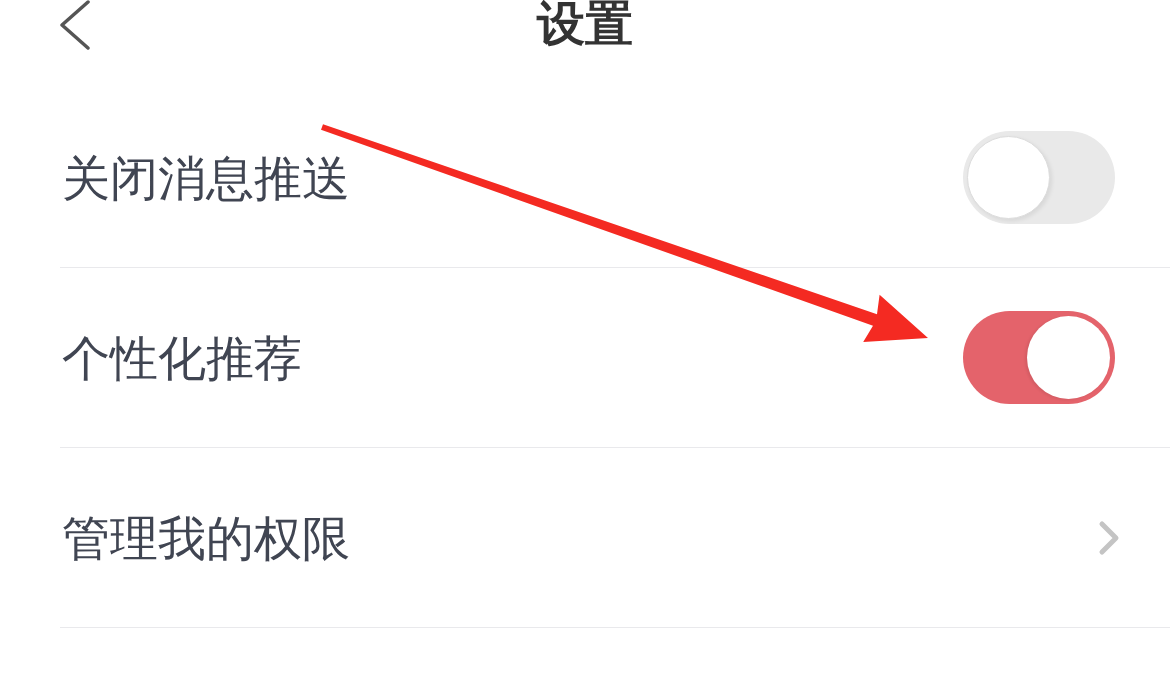 The image size is (1170, 689). Describe the element at coordinates (585, 24) in the screenshot. I see `page-title: 设置` at that location.